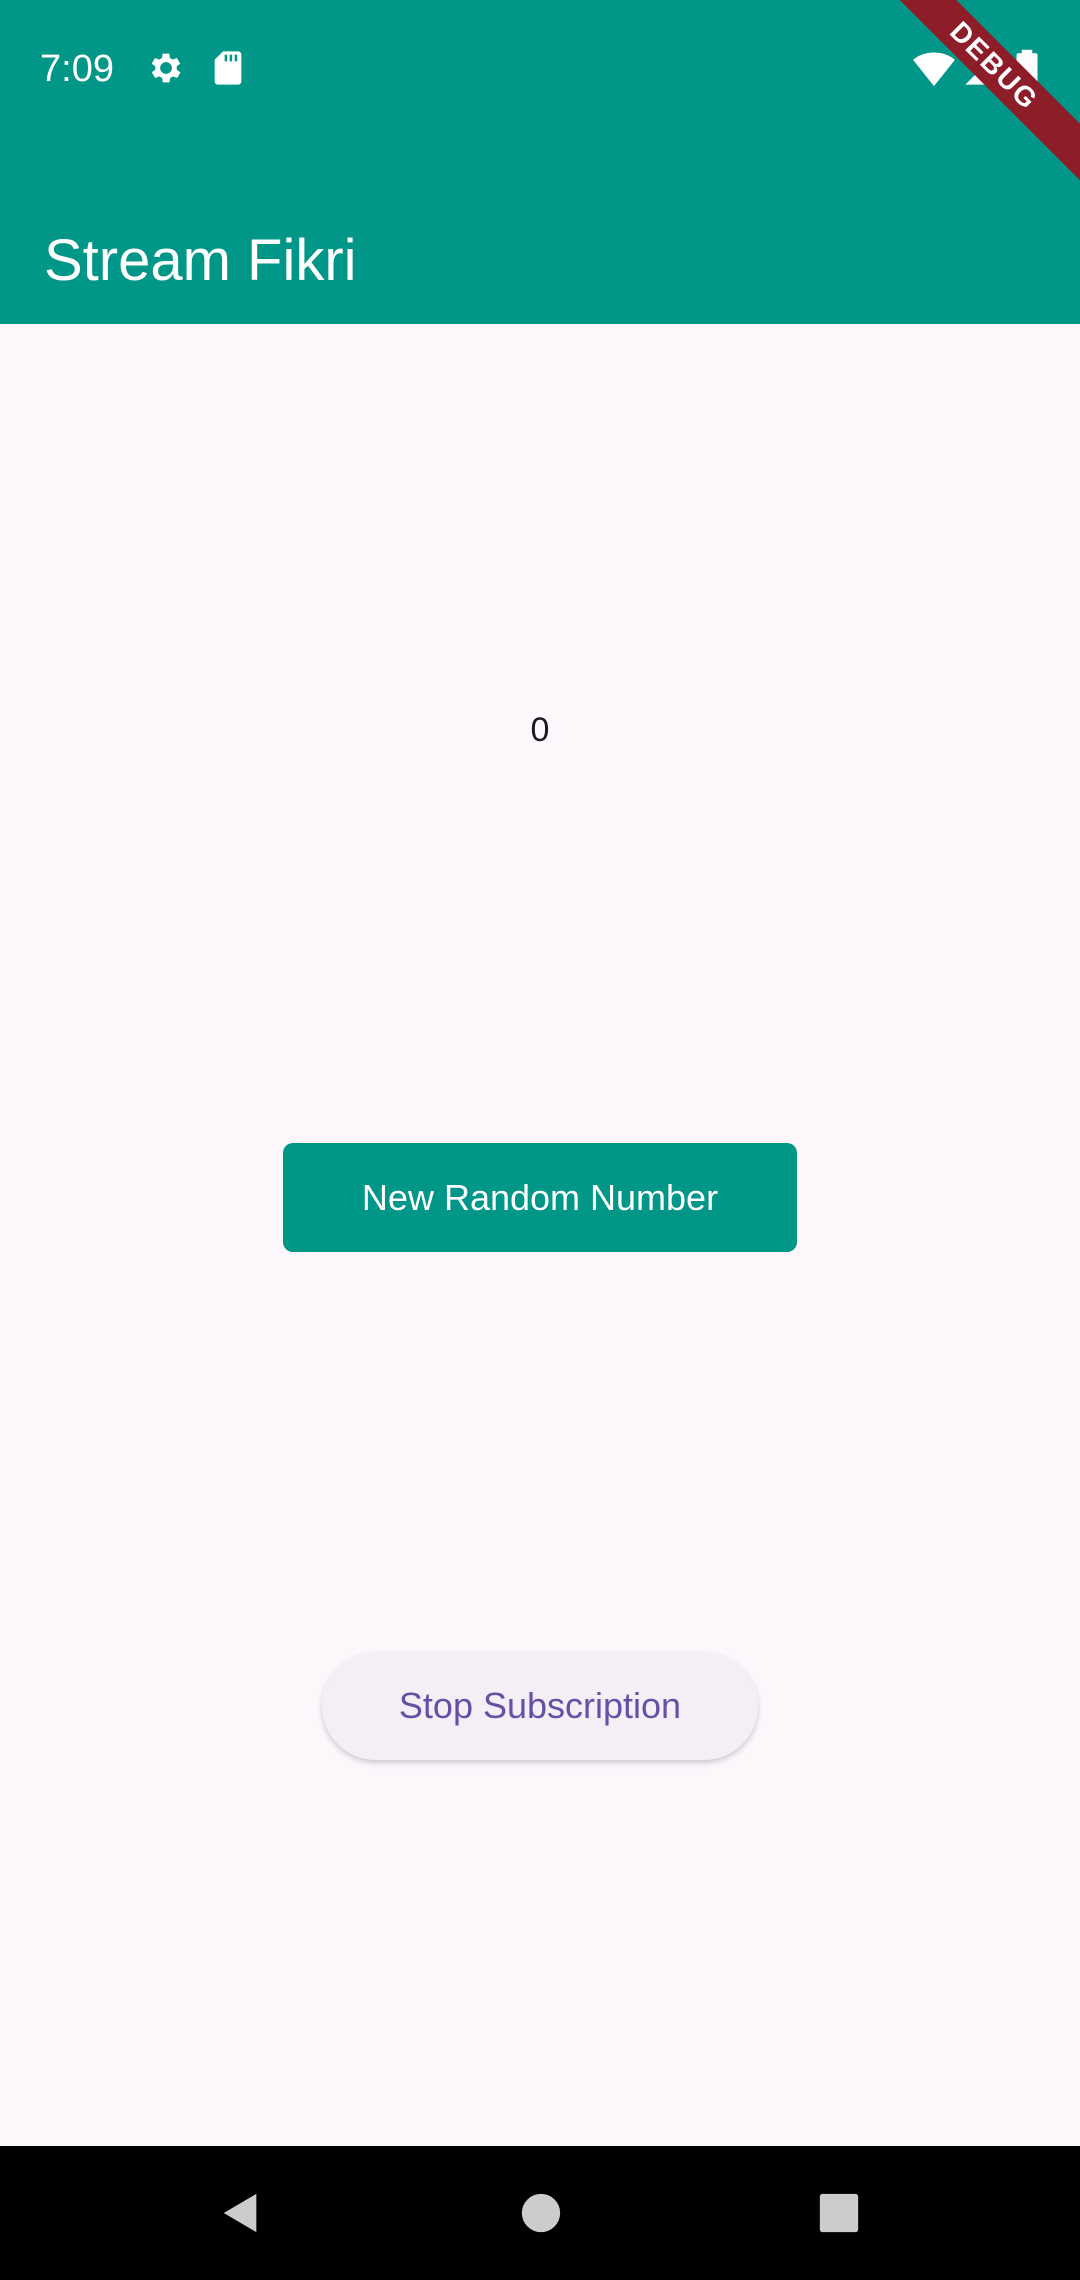 This screenshot has height=2280, width=1080. Describe the element at coordinates (541, 2213) in the screenshot. I see `home-icon` at that location.